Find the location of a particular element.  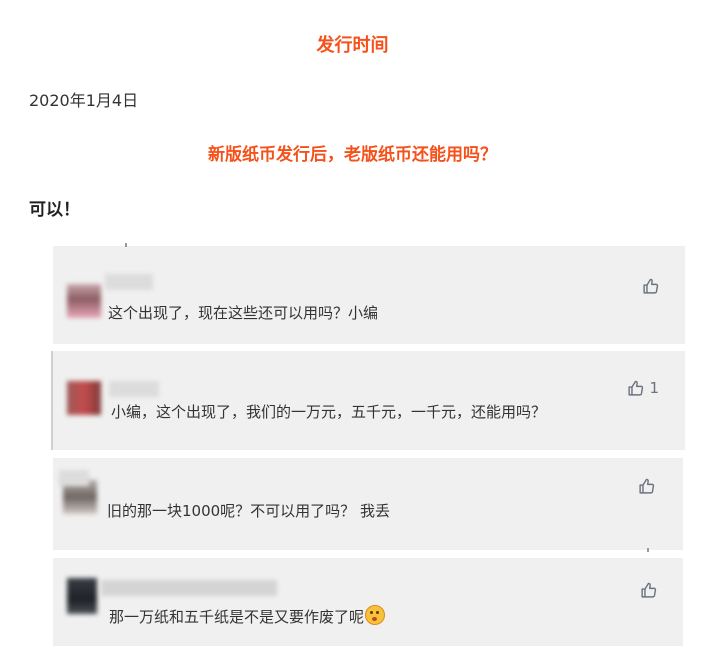

comment-card: 小编，这个出现了，我们的一万元，五千元，一千元，还能用吗？ 1 is located at coordinates (368, 400).